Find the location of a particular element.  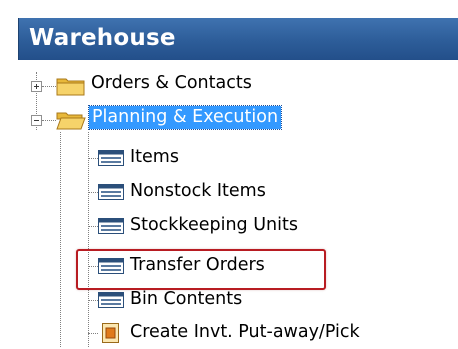

tree-node-label: Items is located at coordinates (154, 157).